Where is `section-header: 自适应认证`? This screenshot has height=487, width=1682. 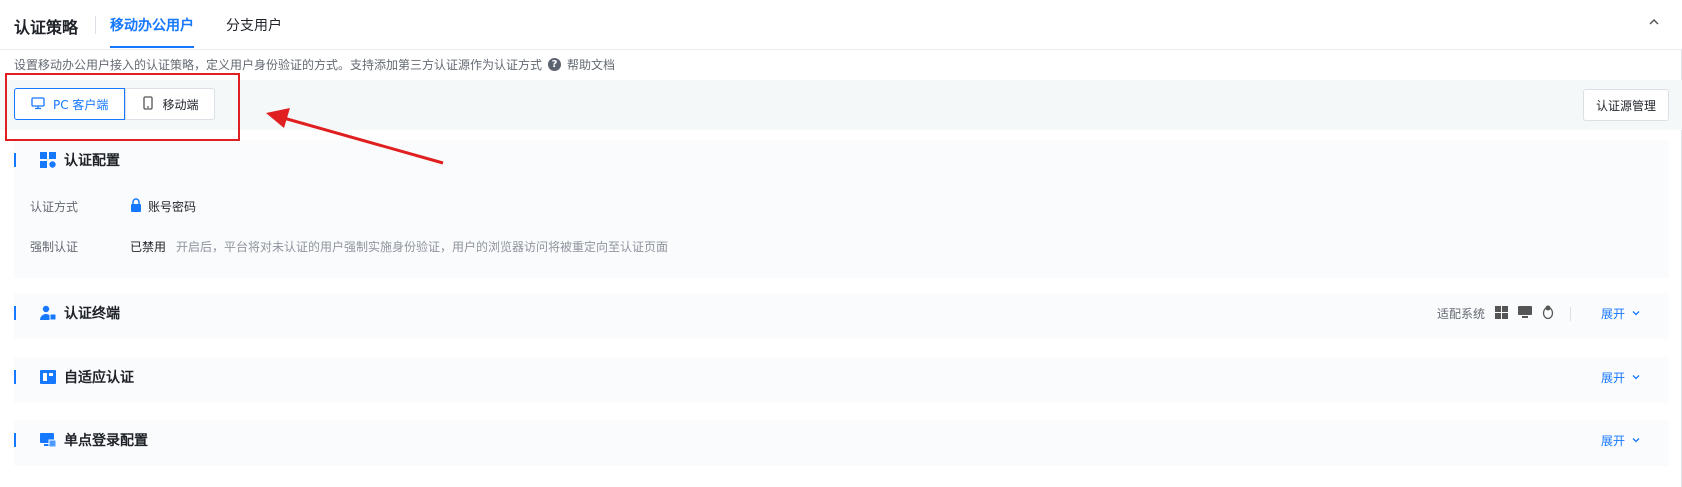 section-header: 自适应认证 is located at coordinates (74, 377).